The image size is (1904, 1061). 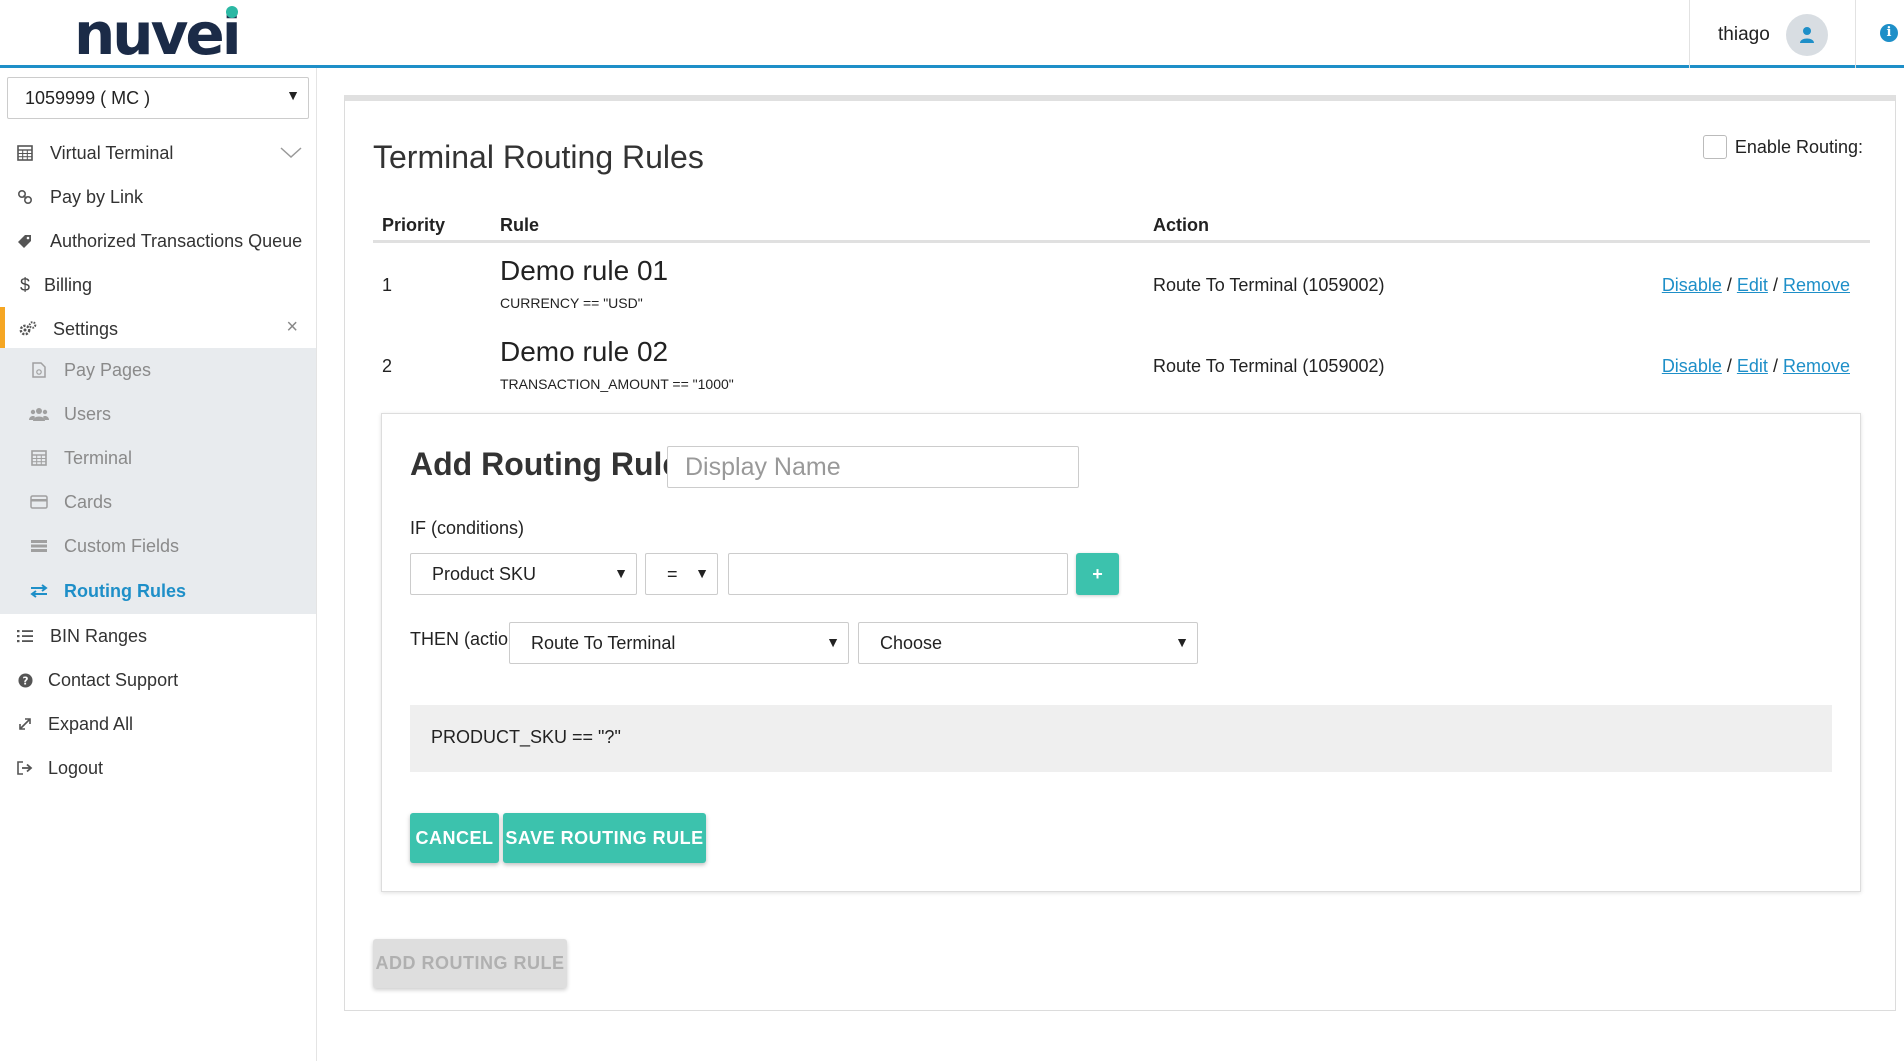 What do you see at coordinates (158, 98) in the screenshot?
I see `merchant-select: 1059999 ( MC ) ▼` at bounding box center [158, 98].